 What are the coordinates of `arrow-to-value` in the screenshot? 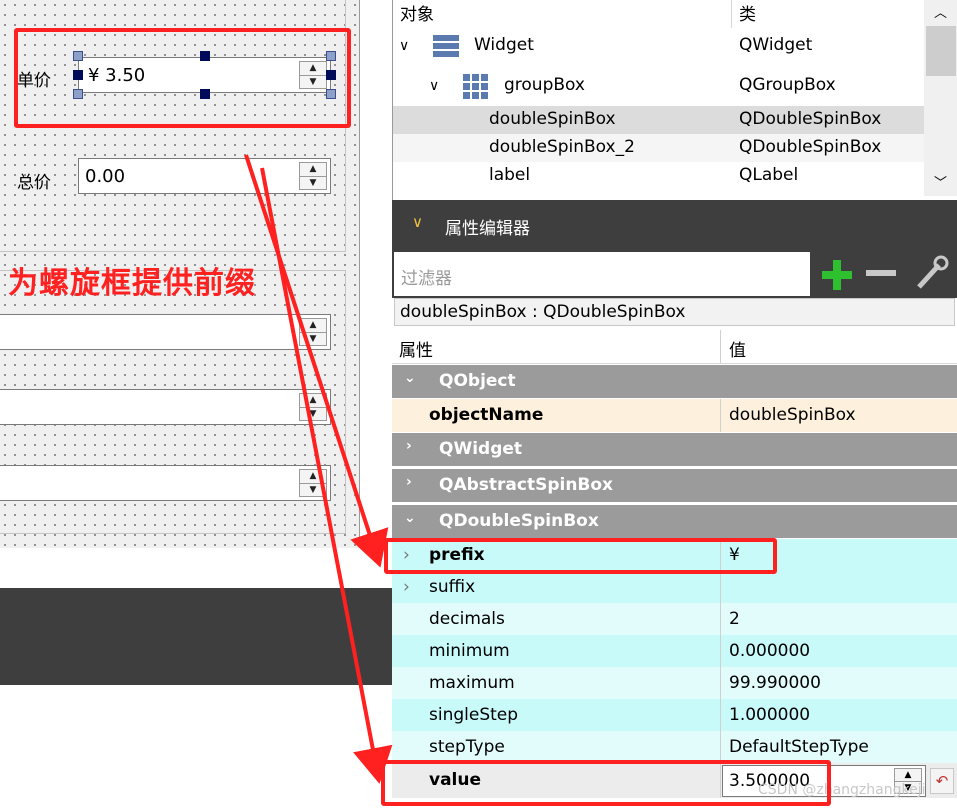 It's located at (326, 475).